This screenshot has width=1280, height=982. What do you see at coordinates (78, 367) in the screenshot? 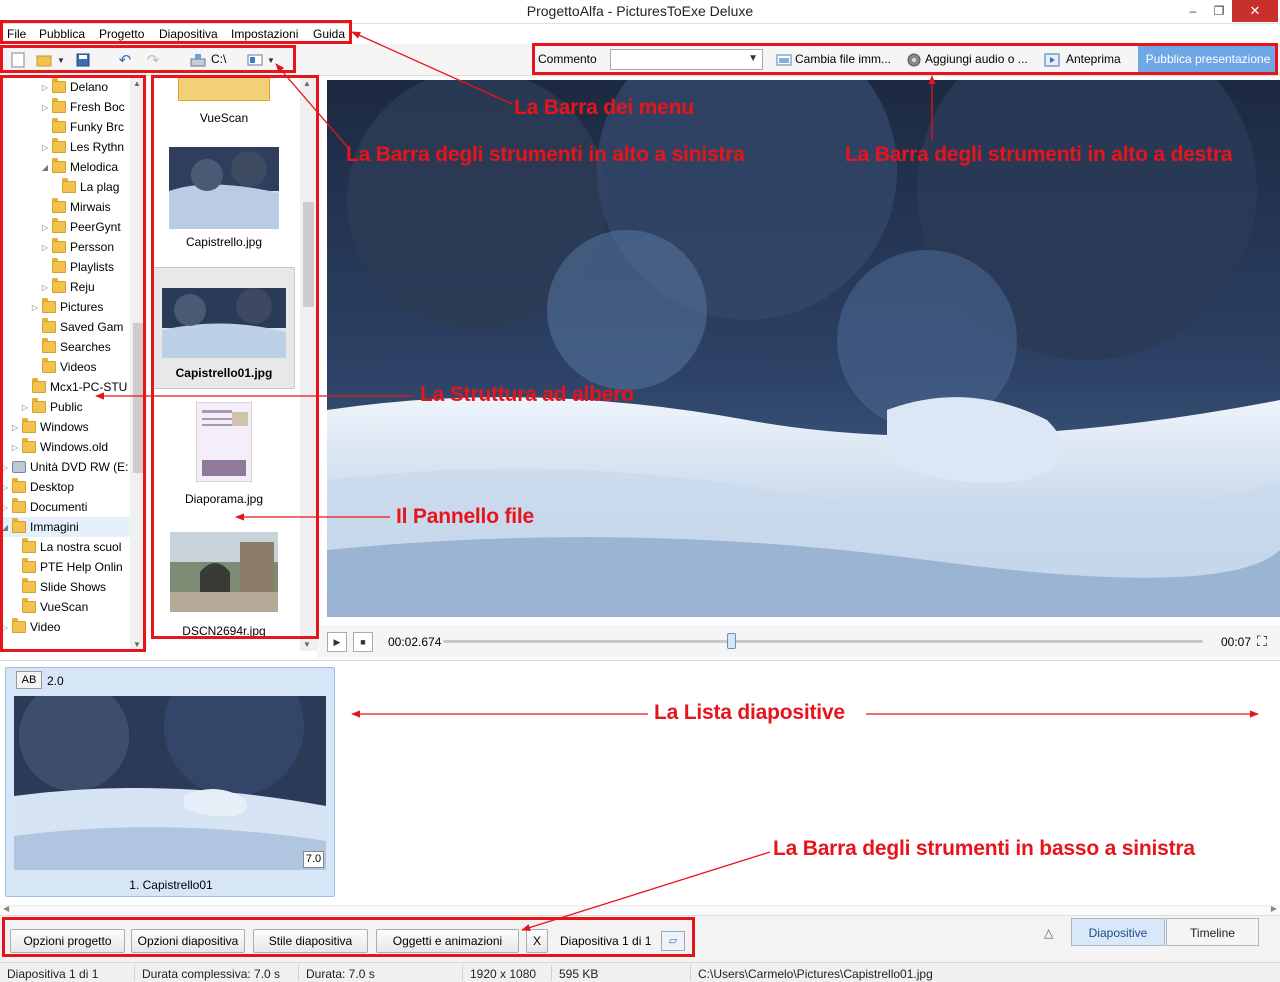
I see `tree-item-label: Videos` at bounding box center [78, 367].